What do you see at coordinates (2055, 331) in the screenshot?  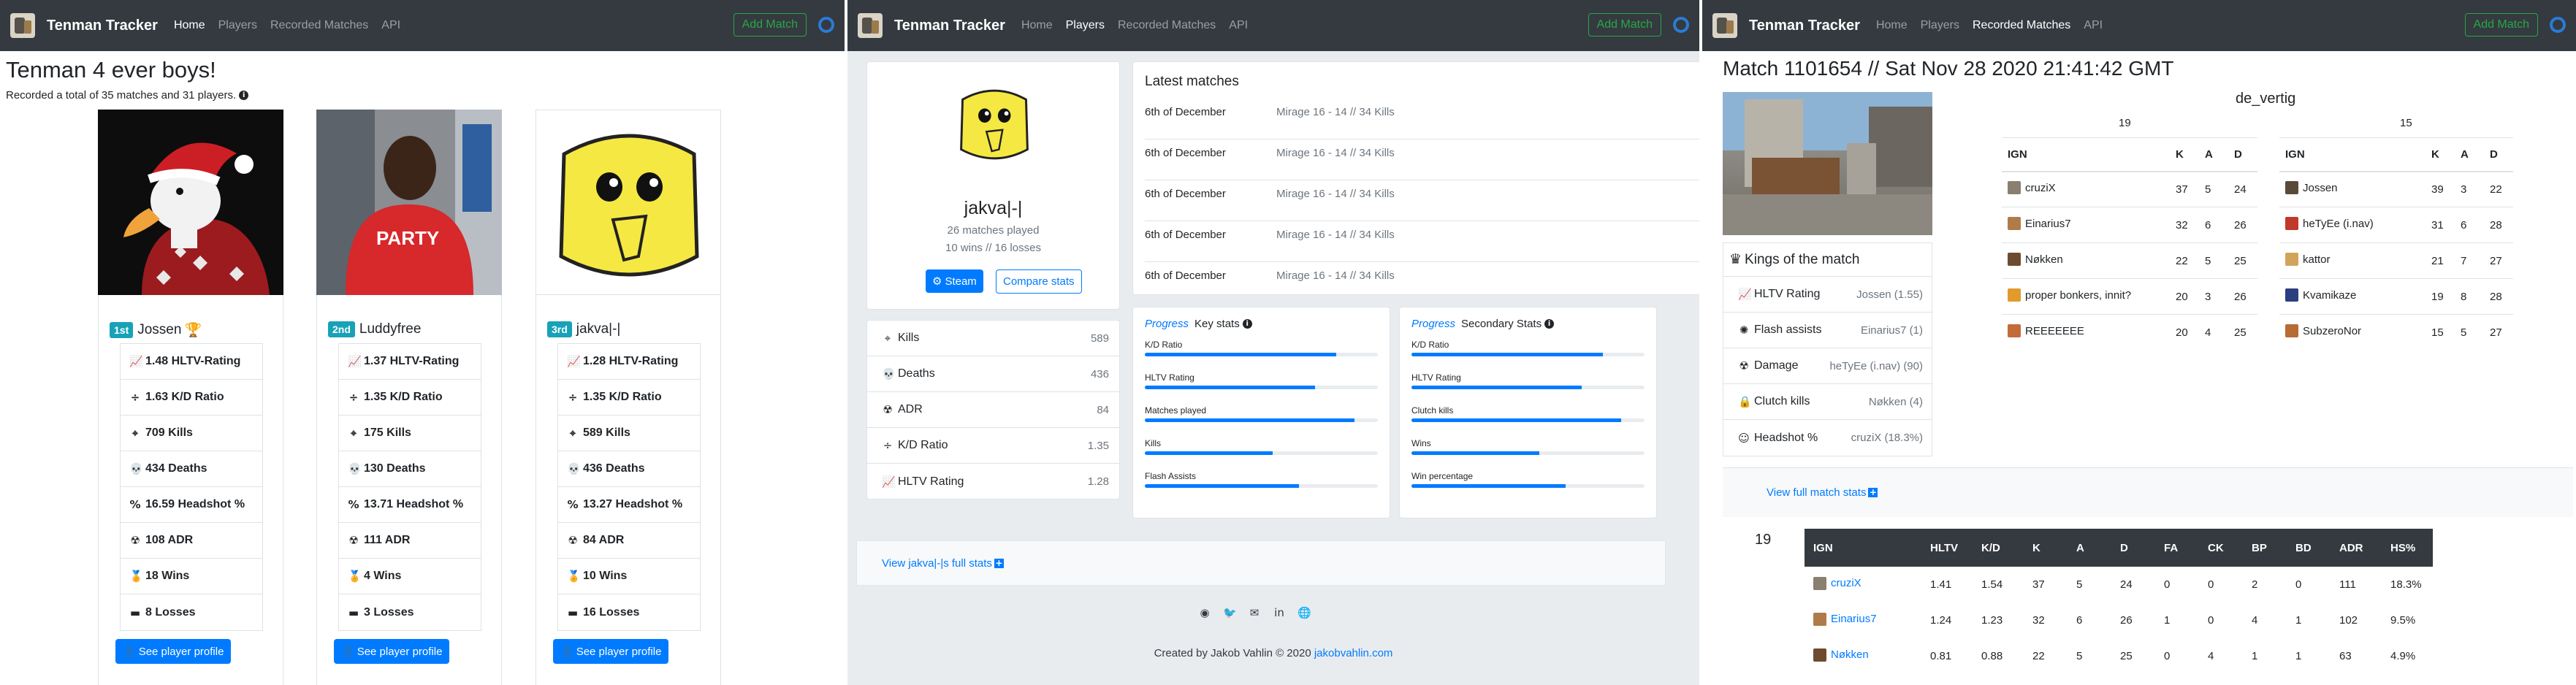 I see `player-ign: REEEEEEE` at bounding box center [2055, 331].